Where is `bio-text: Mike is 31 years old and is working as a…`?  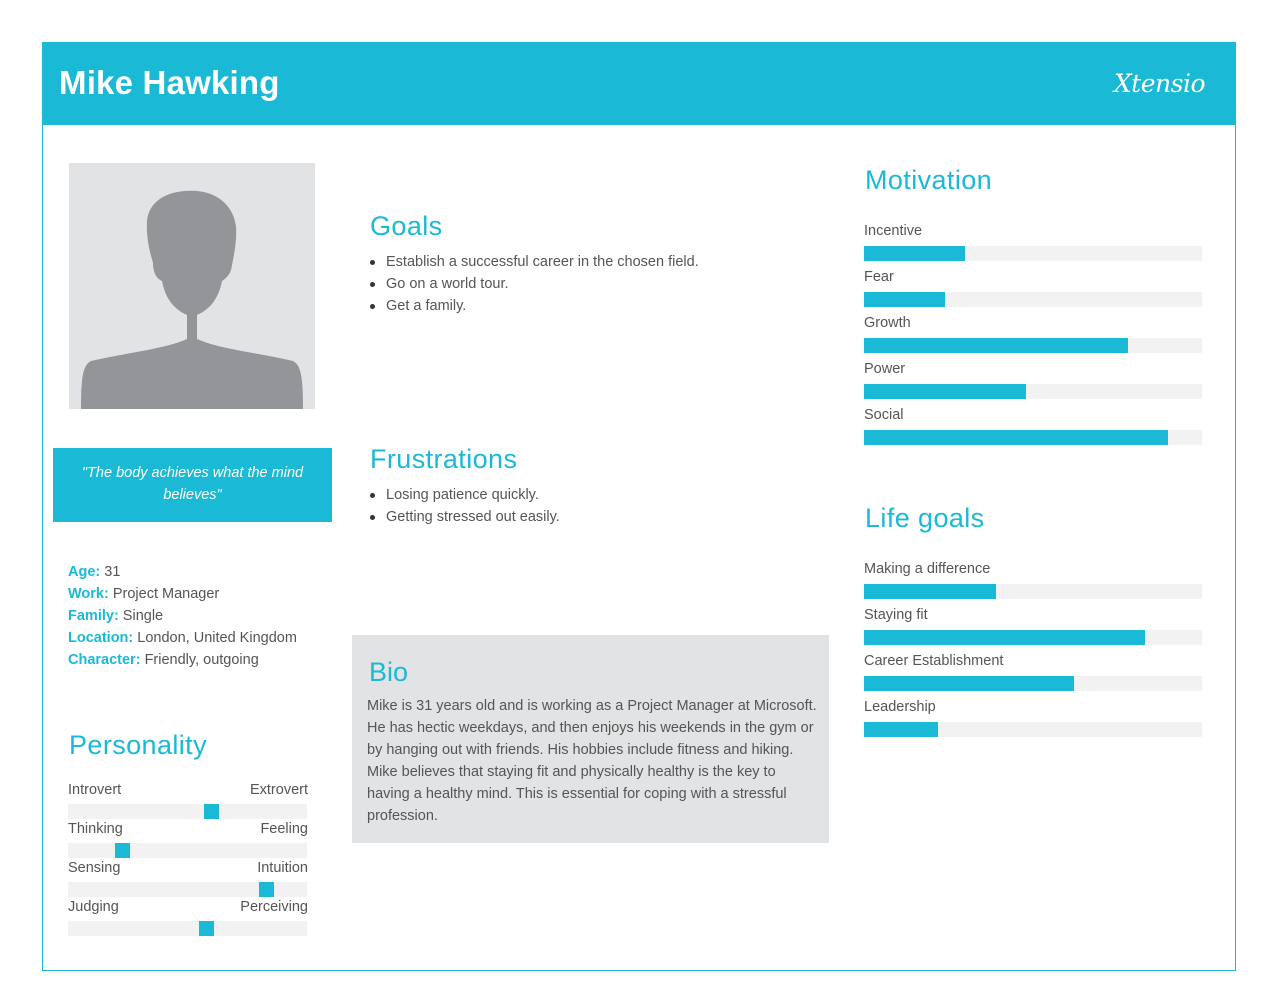
bio-text: Mike is 31 years old and is working as a… is located at coordinates (592, 761).